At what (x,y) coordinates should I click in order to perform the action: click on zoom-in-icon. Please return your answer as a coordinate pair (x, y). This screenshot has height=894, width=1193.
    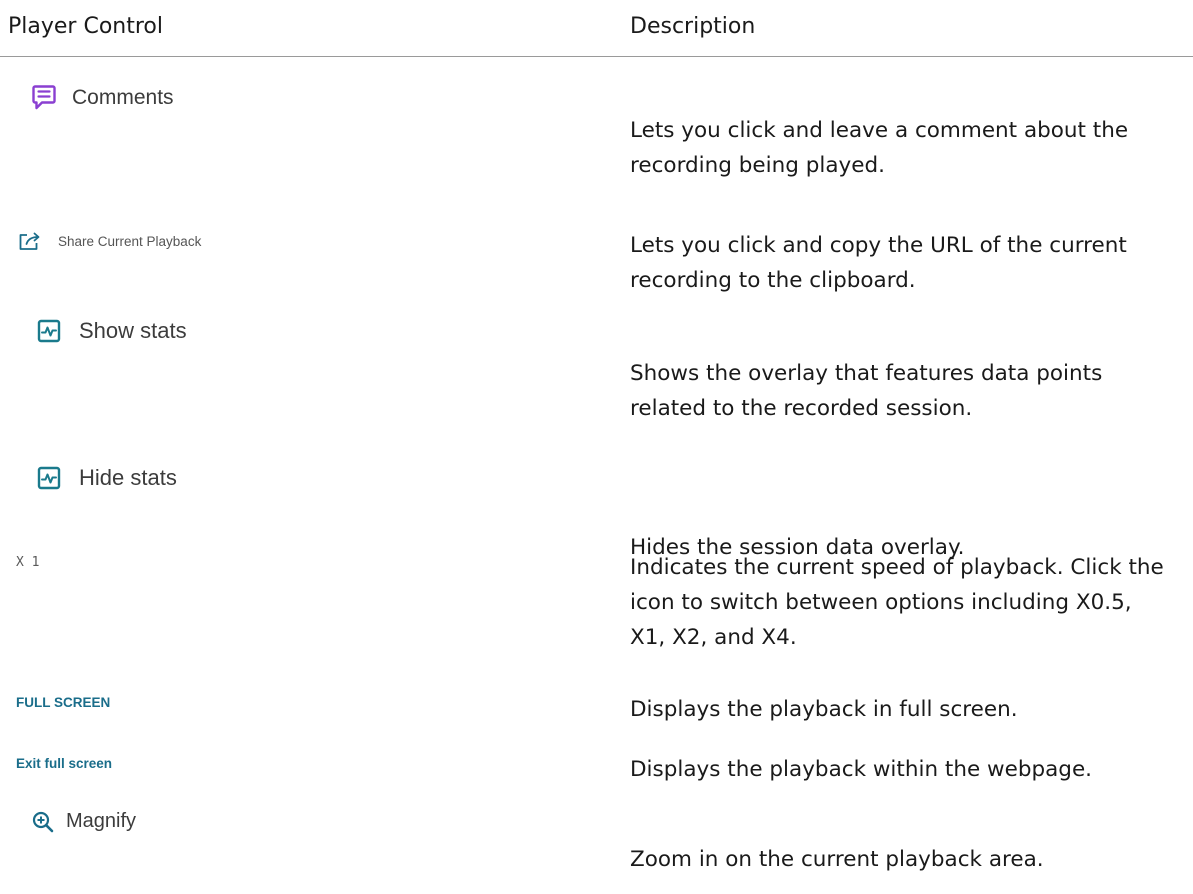
    Looking at the image, I should click on (43, 822).